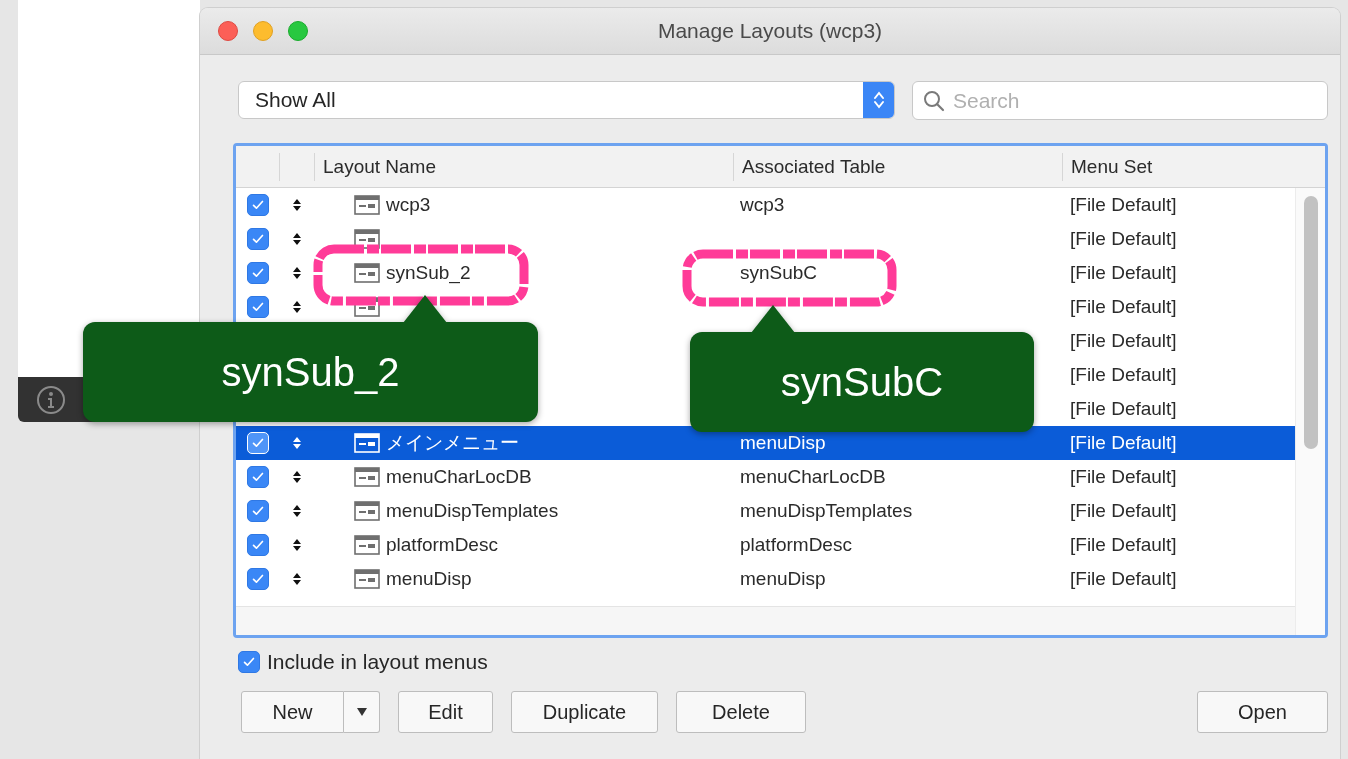 The image size is (1348, 759). I want to click on action-button: Delete, so click(741, 712).